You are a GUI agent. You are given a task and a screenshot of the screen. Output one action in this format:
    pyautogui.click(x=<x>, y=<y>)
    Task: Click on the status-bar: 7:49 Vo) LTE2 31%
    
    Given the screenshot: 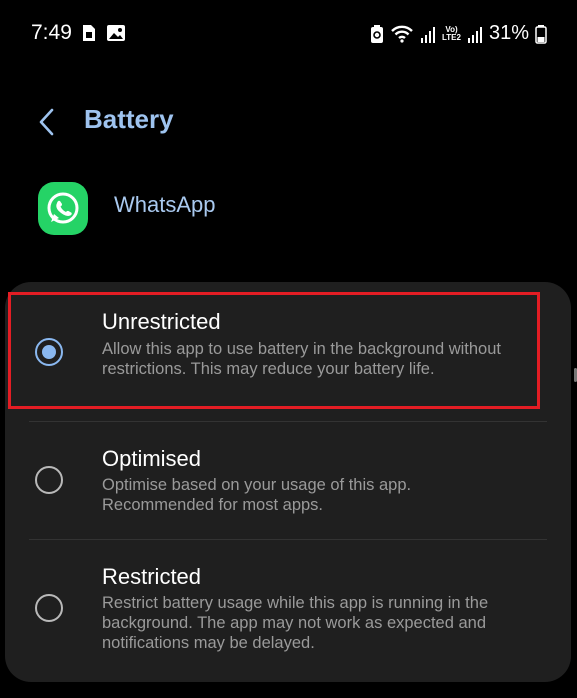 What is the action you would take?
    pyautogui.click(x=288, y=33)
    